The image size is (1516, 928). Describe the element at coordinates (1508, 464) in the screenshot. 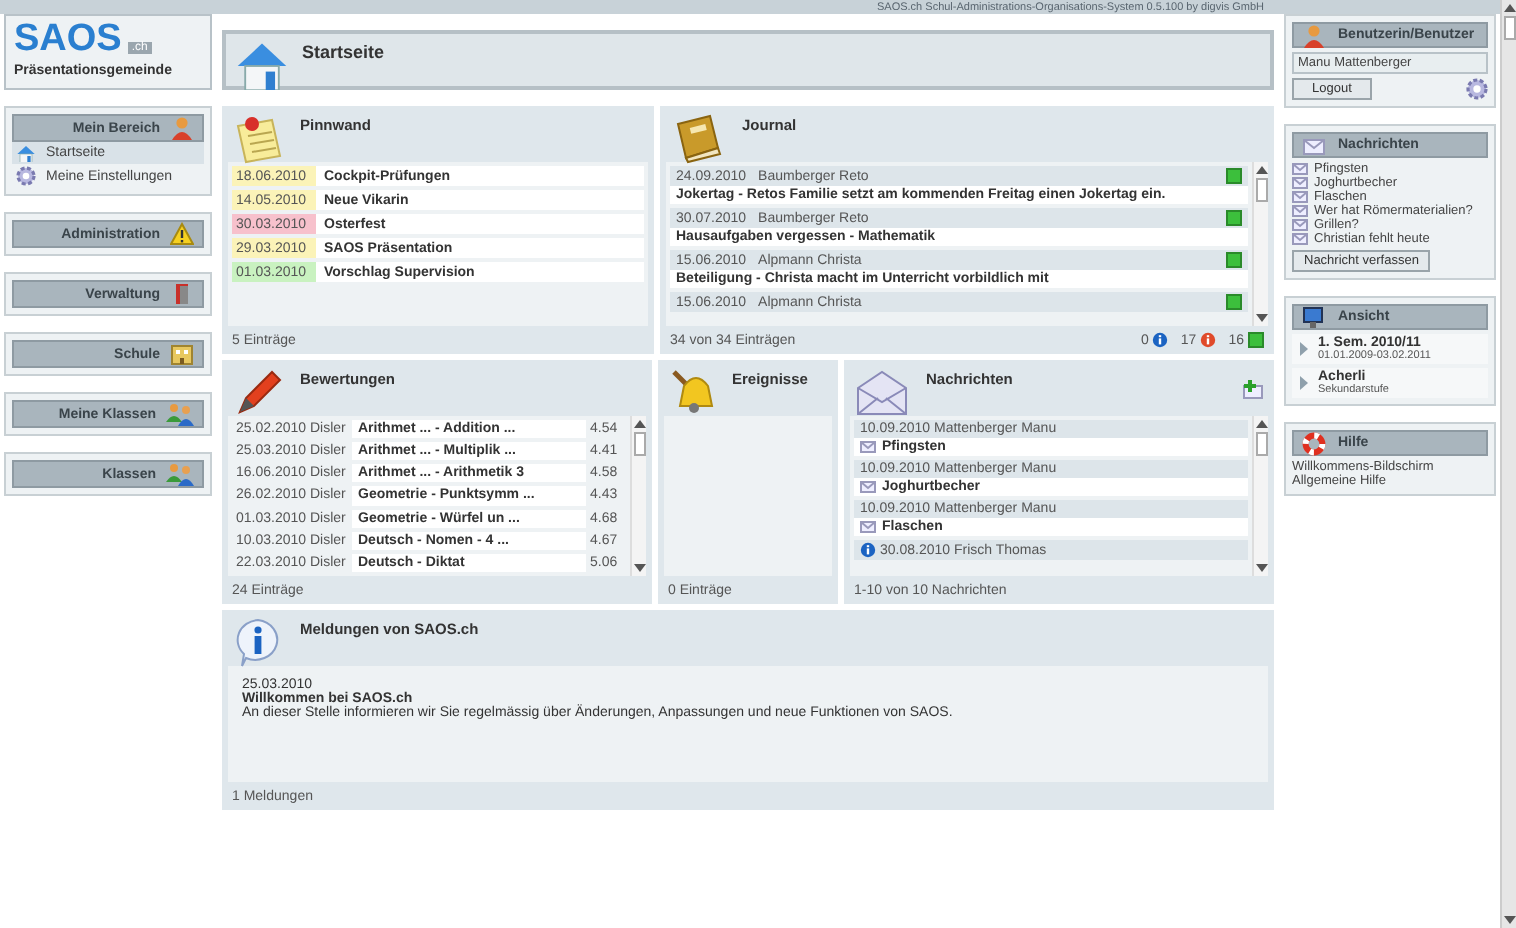

I see `page-scrollbar` at that location.